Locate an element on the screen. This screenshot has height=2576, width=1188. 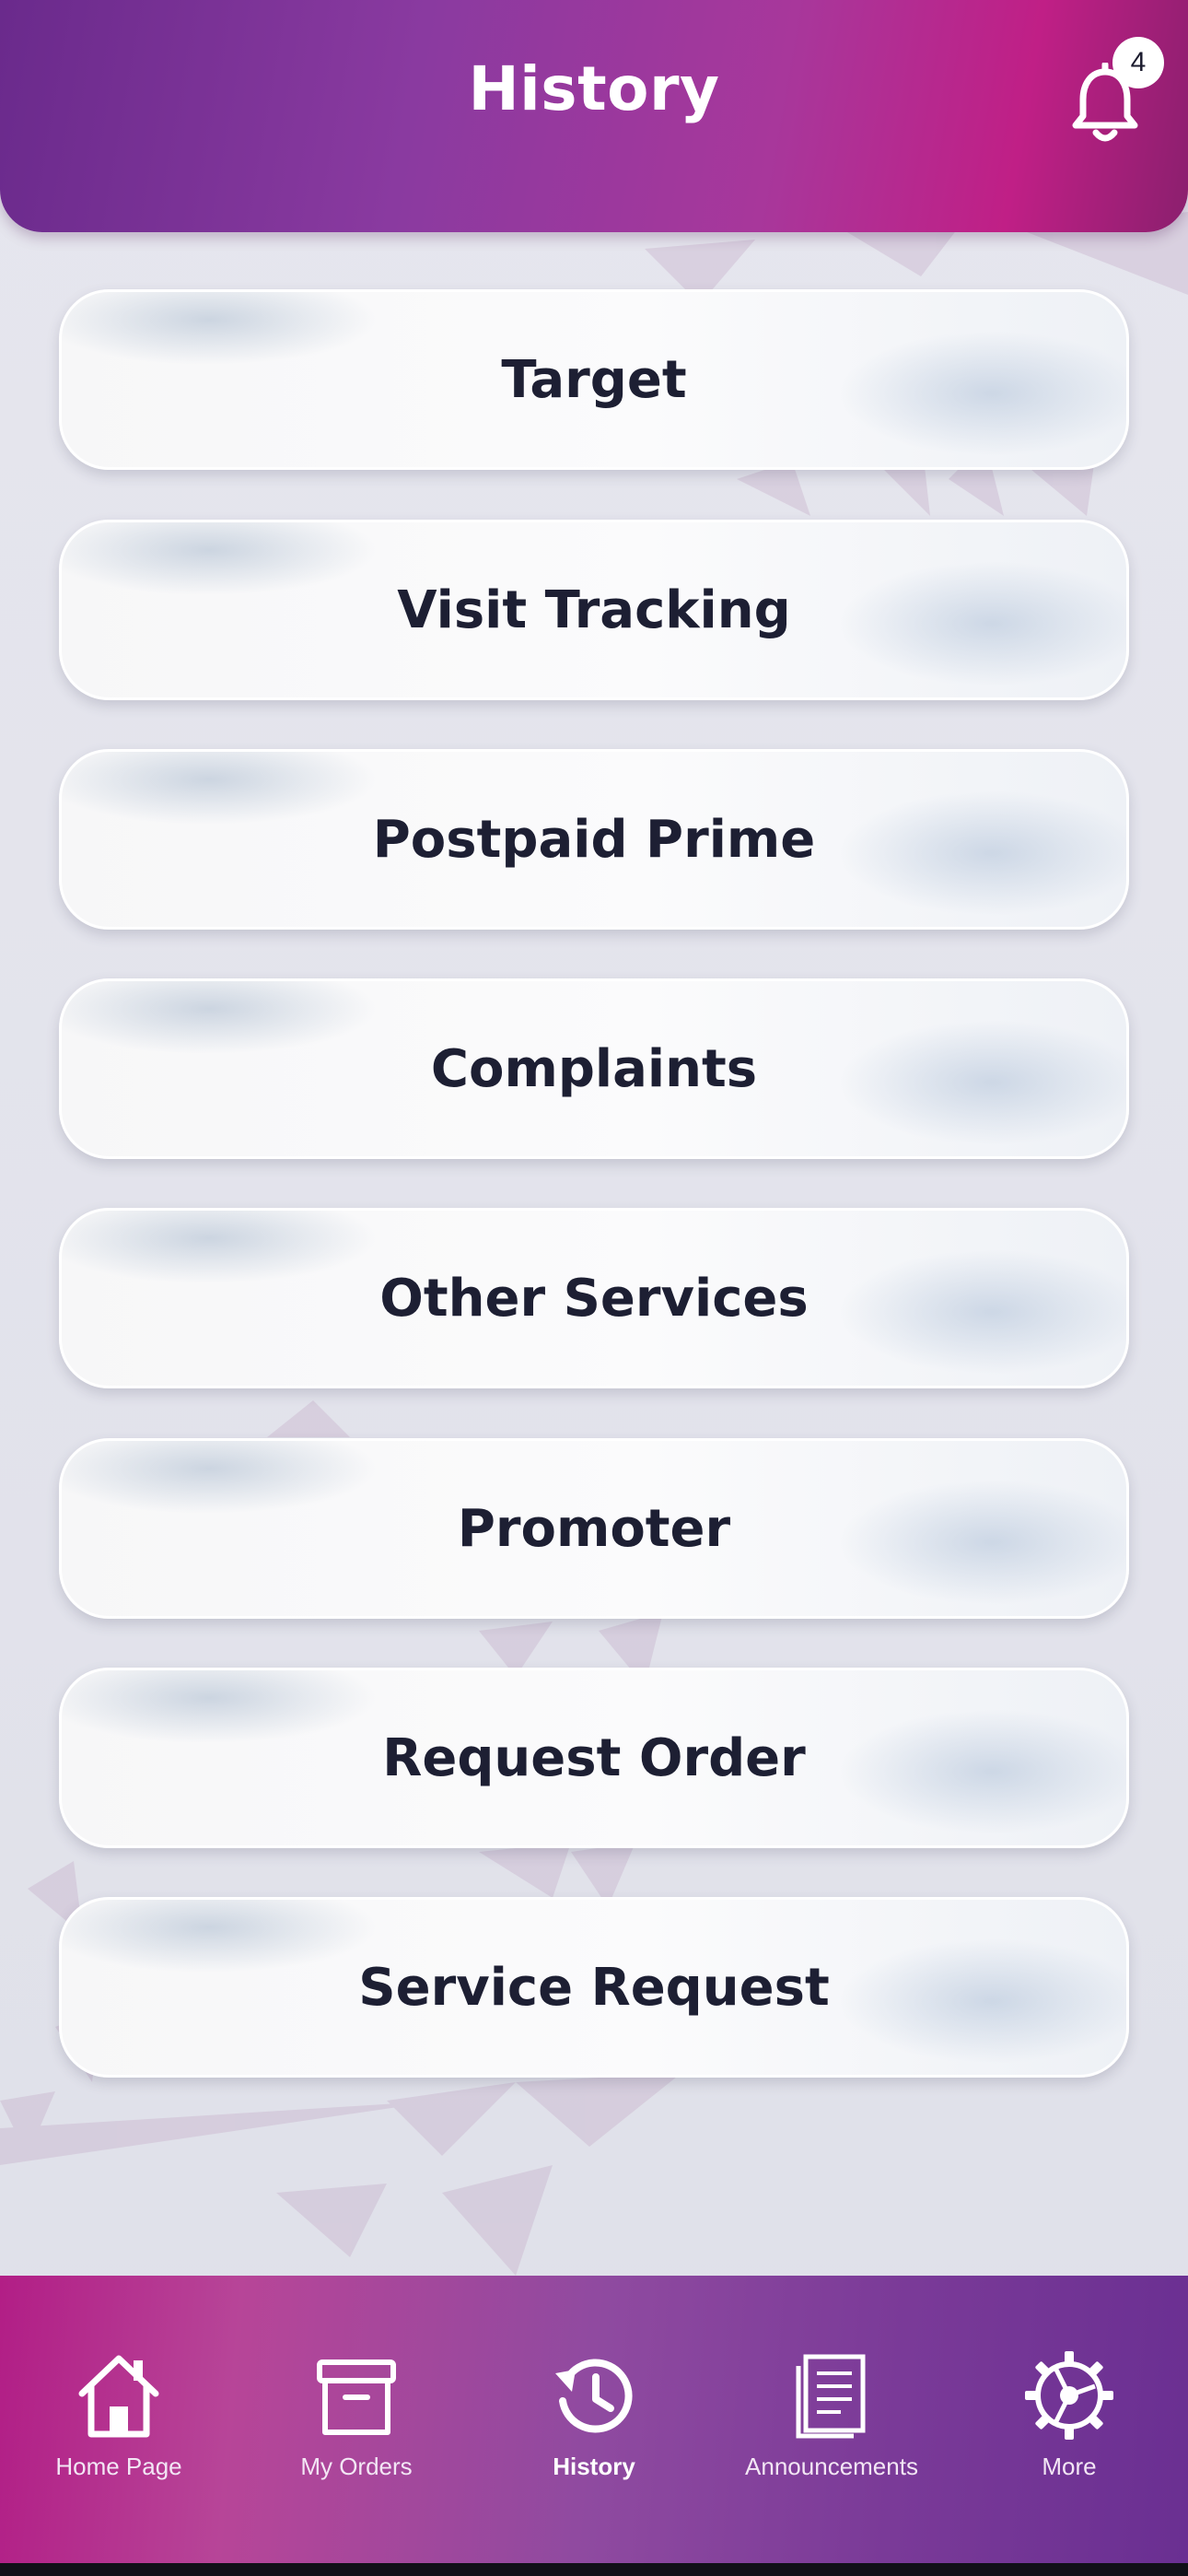
nav-item-history: History is located at coordinates (594, 2386).